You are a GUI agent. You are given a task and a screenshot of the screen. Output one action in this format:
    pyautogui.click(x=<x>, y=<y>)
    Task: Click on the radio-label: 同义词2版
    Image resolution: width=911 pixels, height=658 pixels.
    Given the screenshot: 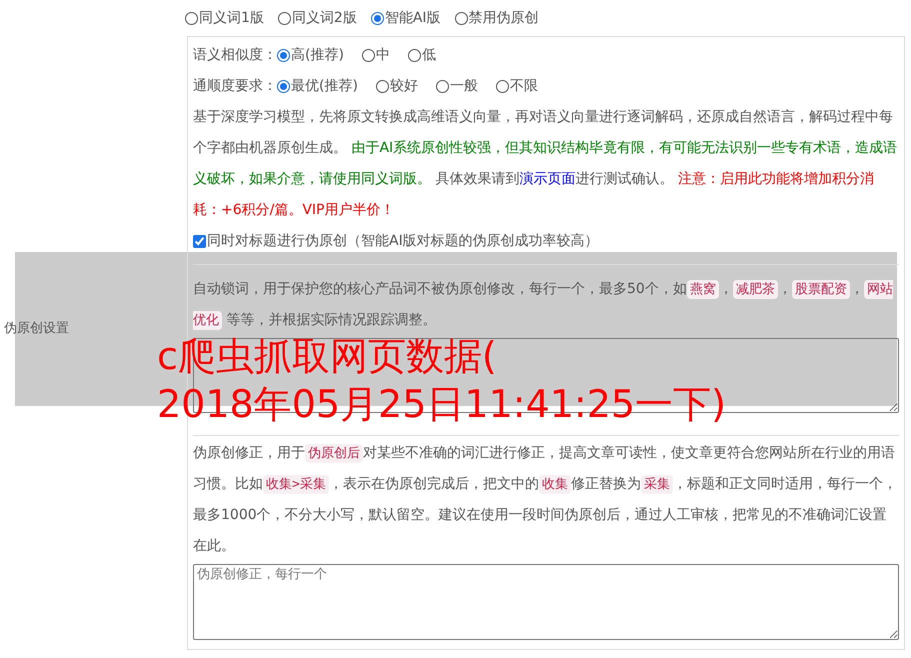 What is the action you would take?
    pyautogui.click(x=324, y=18)
    